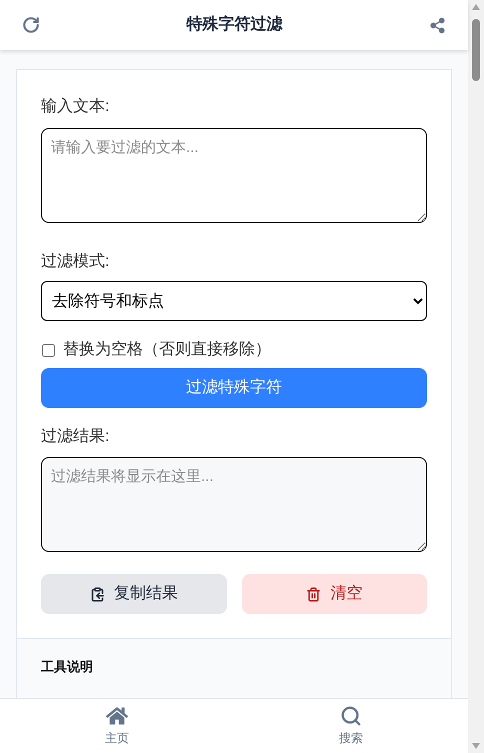 The width and height of the screenshot is (484, 753). I want to click on scrollbar-thumb, so click(476, 50).